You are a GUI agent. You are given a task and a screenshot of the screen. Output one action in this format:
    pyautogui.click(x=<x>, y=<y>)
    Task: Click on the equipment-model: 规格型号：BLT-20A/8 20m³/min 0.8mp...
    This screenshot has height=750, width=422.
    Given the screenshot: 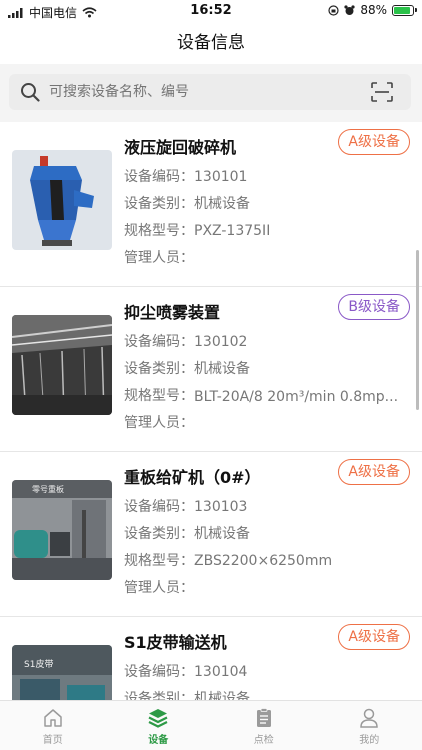 What is the action you would take?
    pyautogui.click(x=261, y=395)
    